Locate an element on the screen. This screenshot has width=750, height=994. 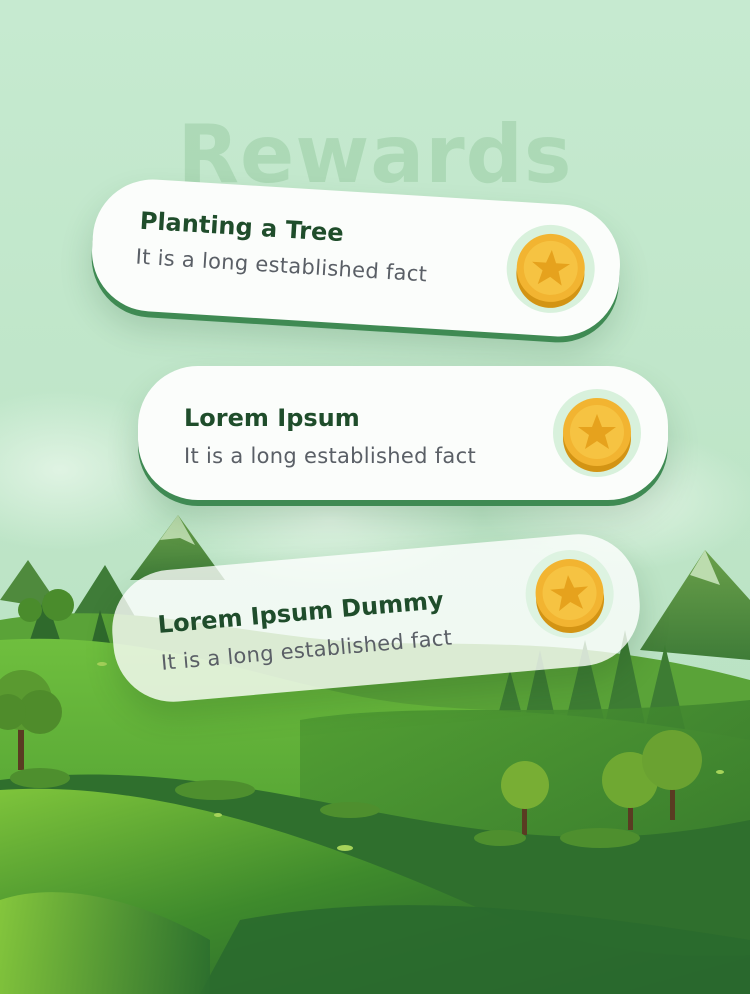
reward-card-title: Lorem Ipsum is located at coordinates (272, 418).